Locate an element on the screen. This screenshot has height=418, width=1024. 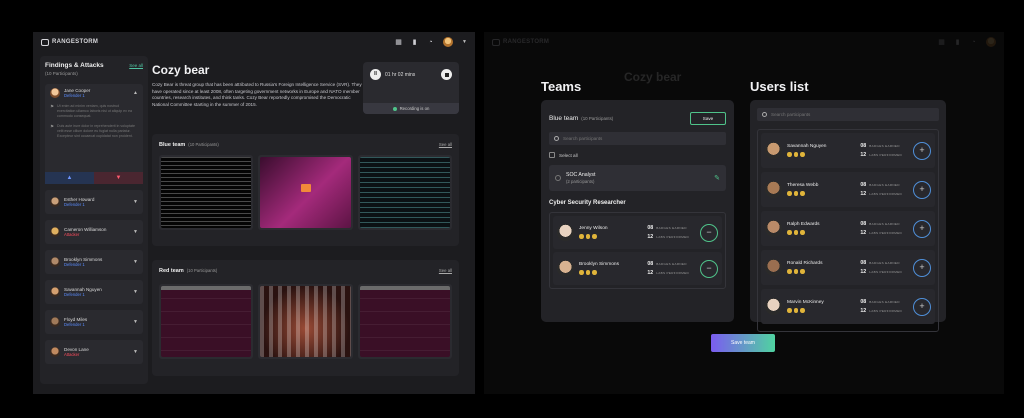
stop-button is located at coordinates (446, 74).